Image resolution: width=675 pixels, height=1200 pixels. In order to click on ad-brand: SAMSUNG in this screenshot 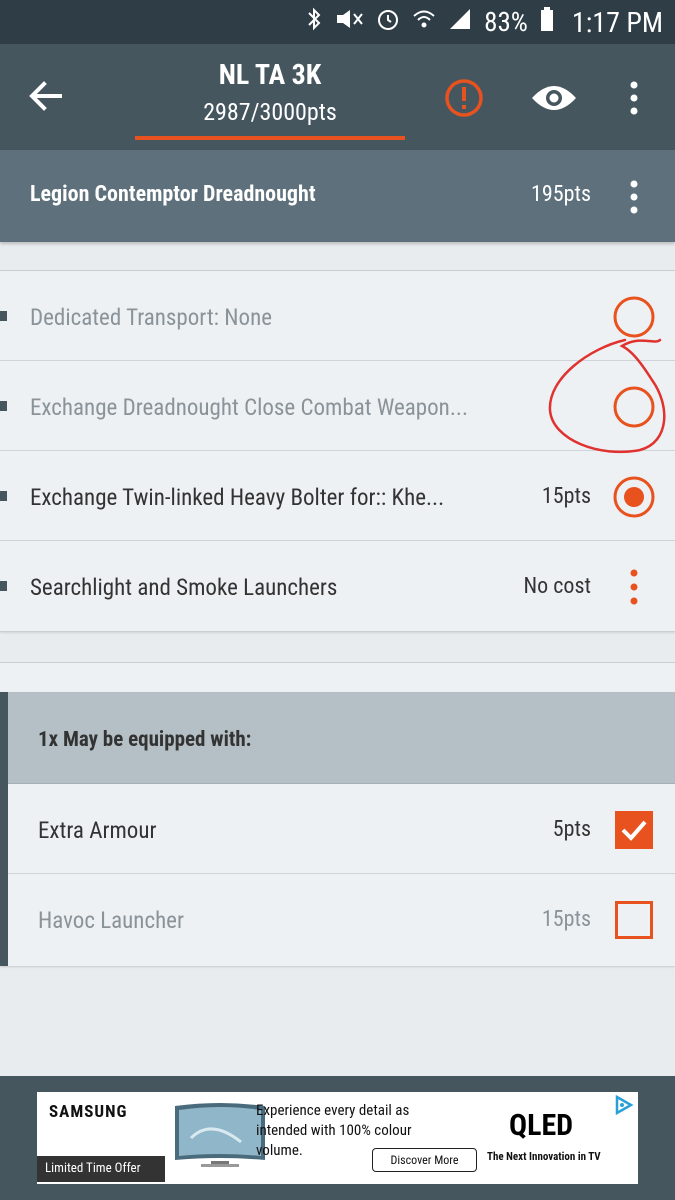, I will do `click(88, 1112)`.